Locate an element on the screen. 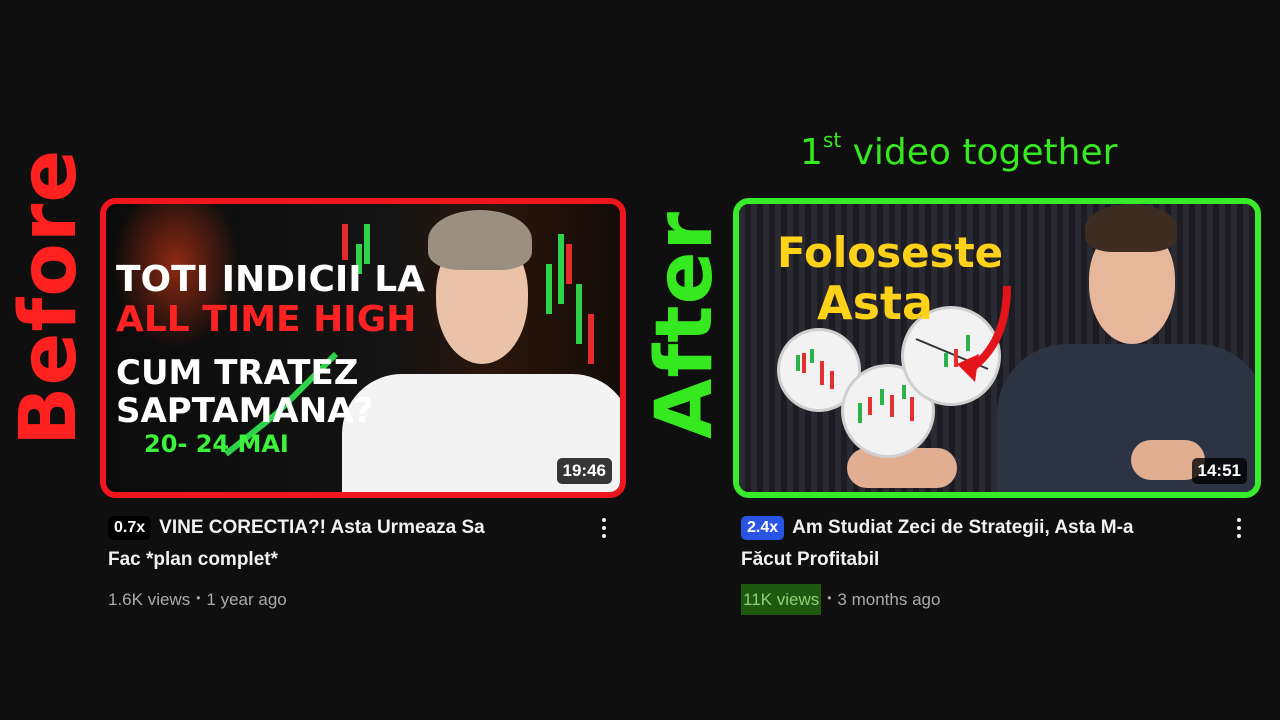 This screenshot has height=720, width=1280. headline-ordinal: st is located at coordinates (832, 140).